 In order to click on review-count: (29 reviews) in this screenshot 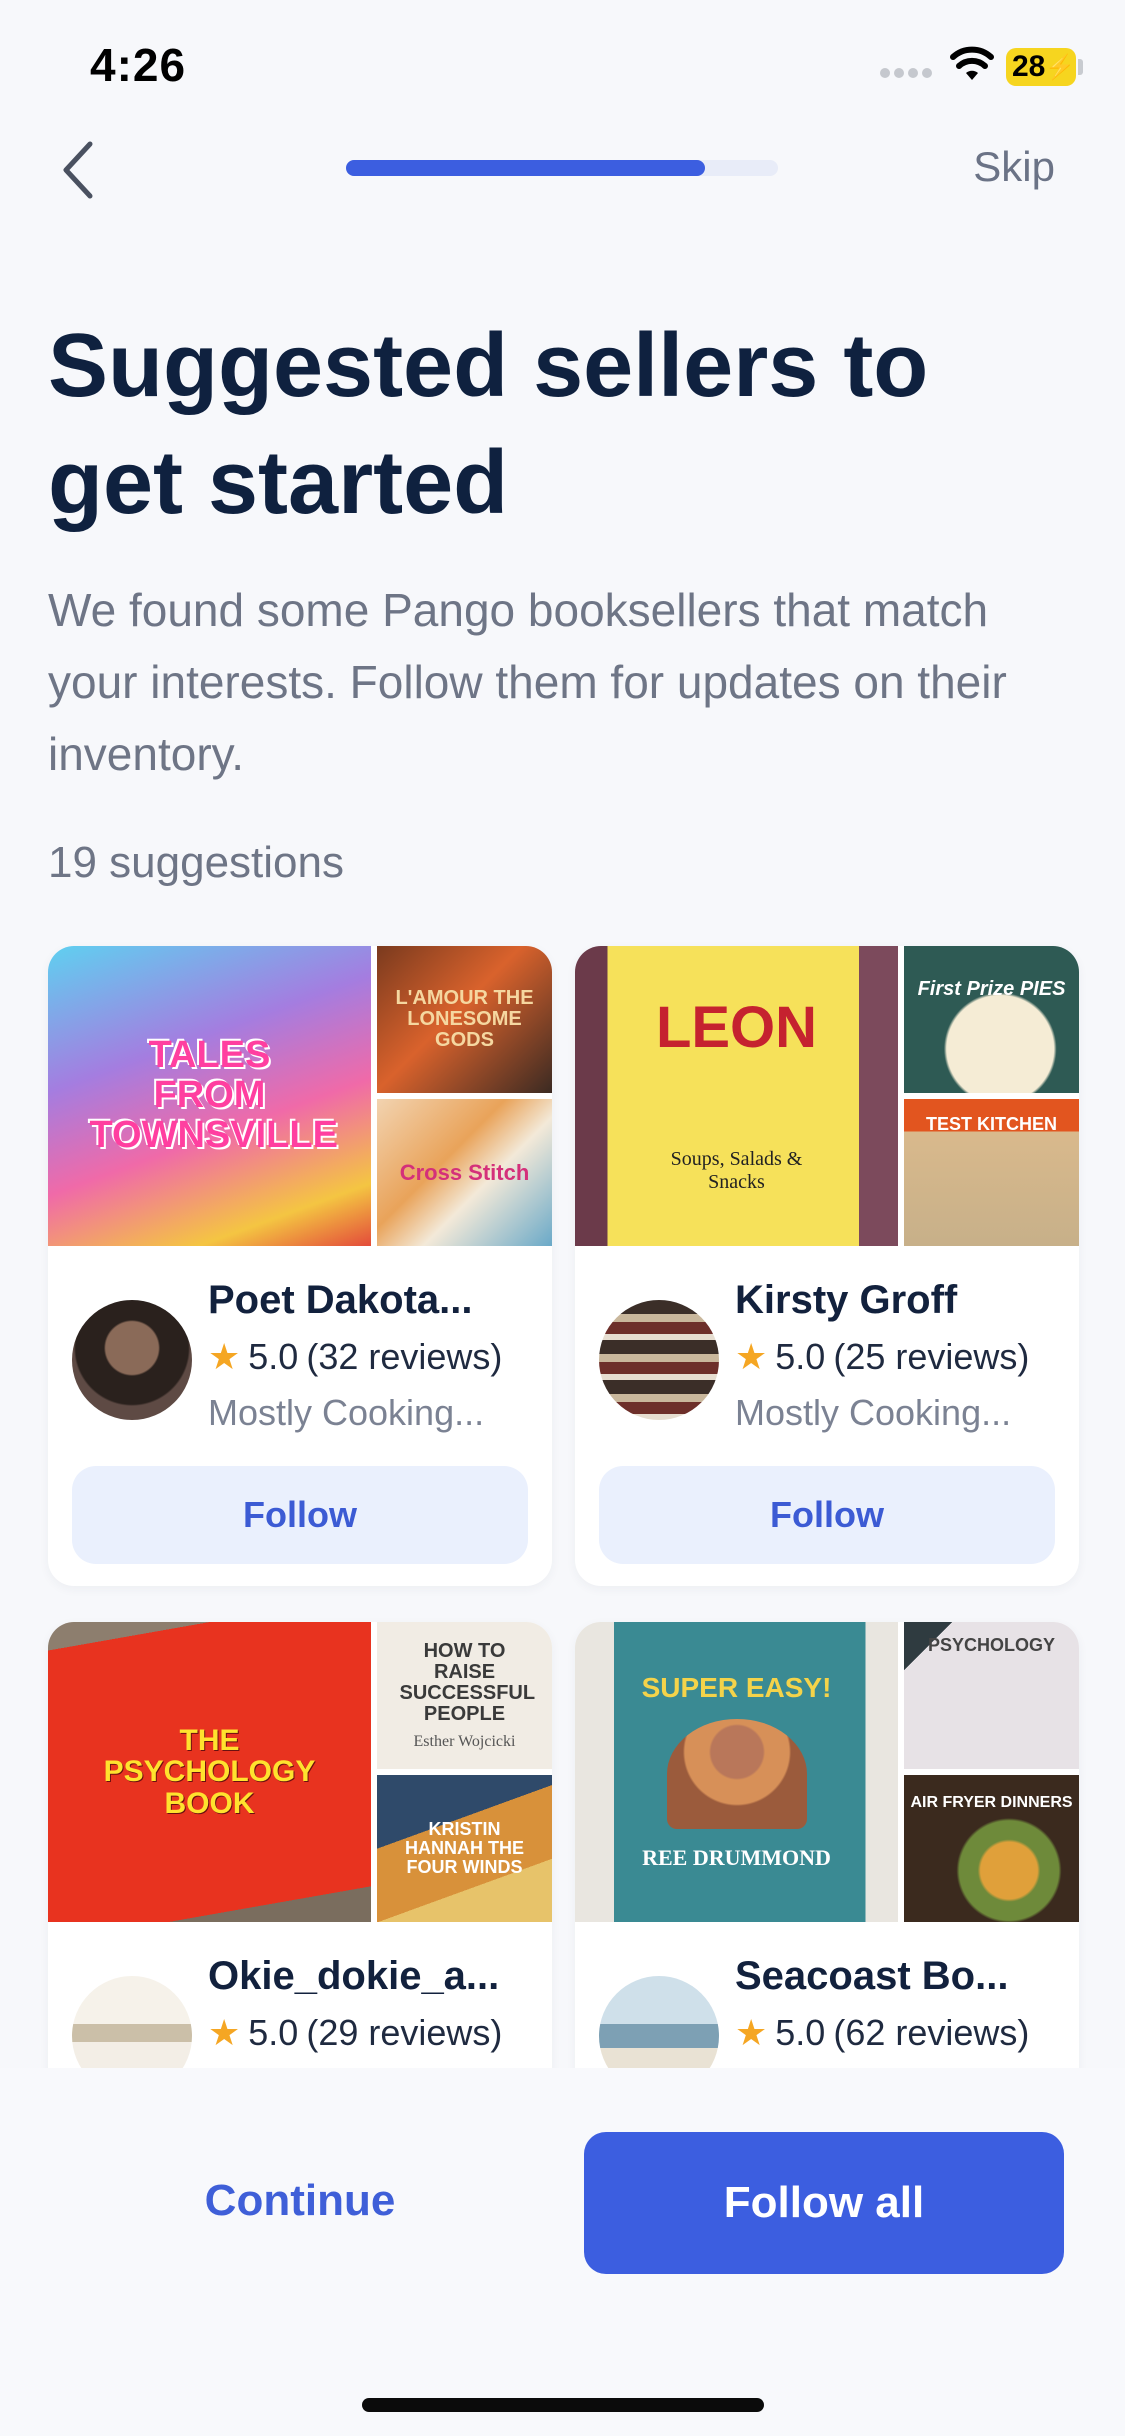, I will do `click(404, 2032)`.